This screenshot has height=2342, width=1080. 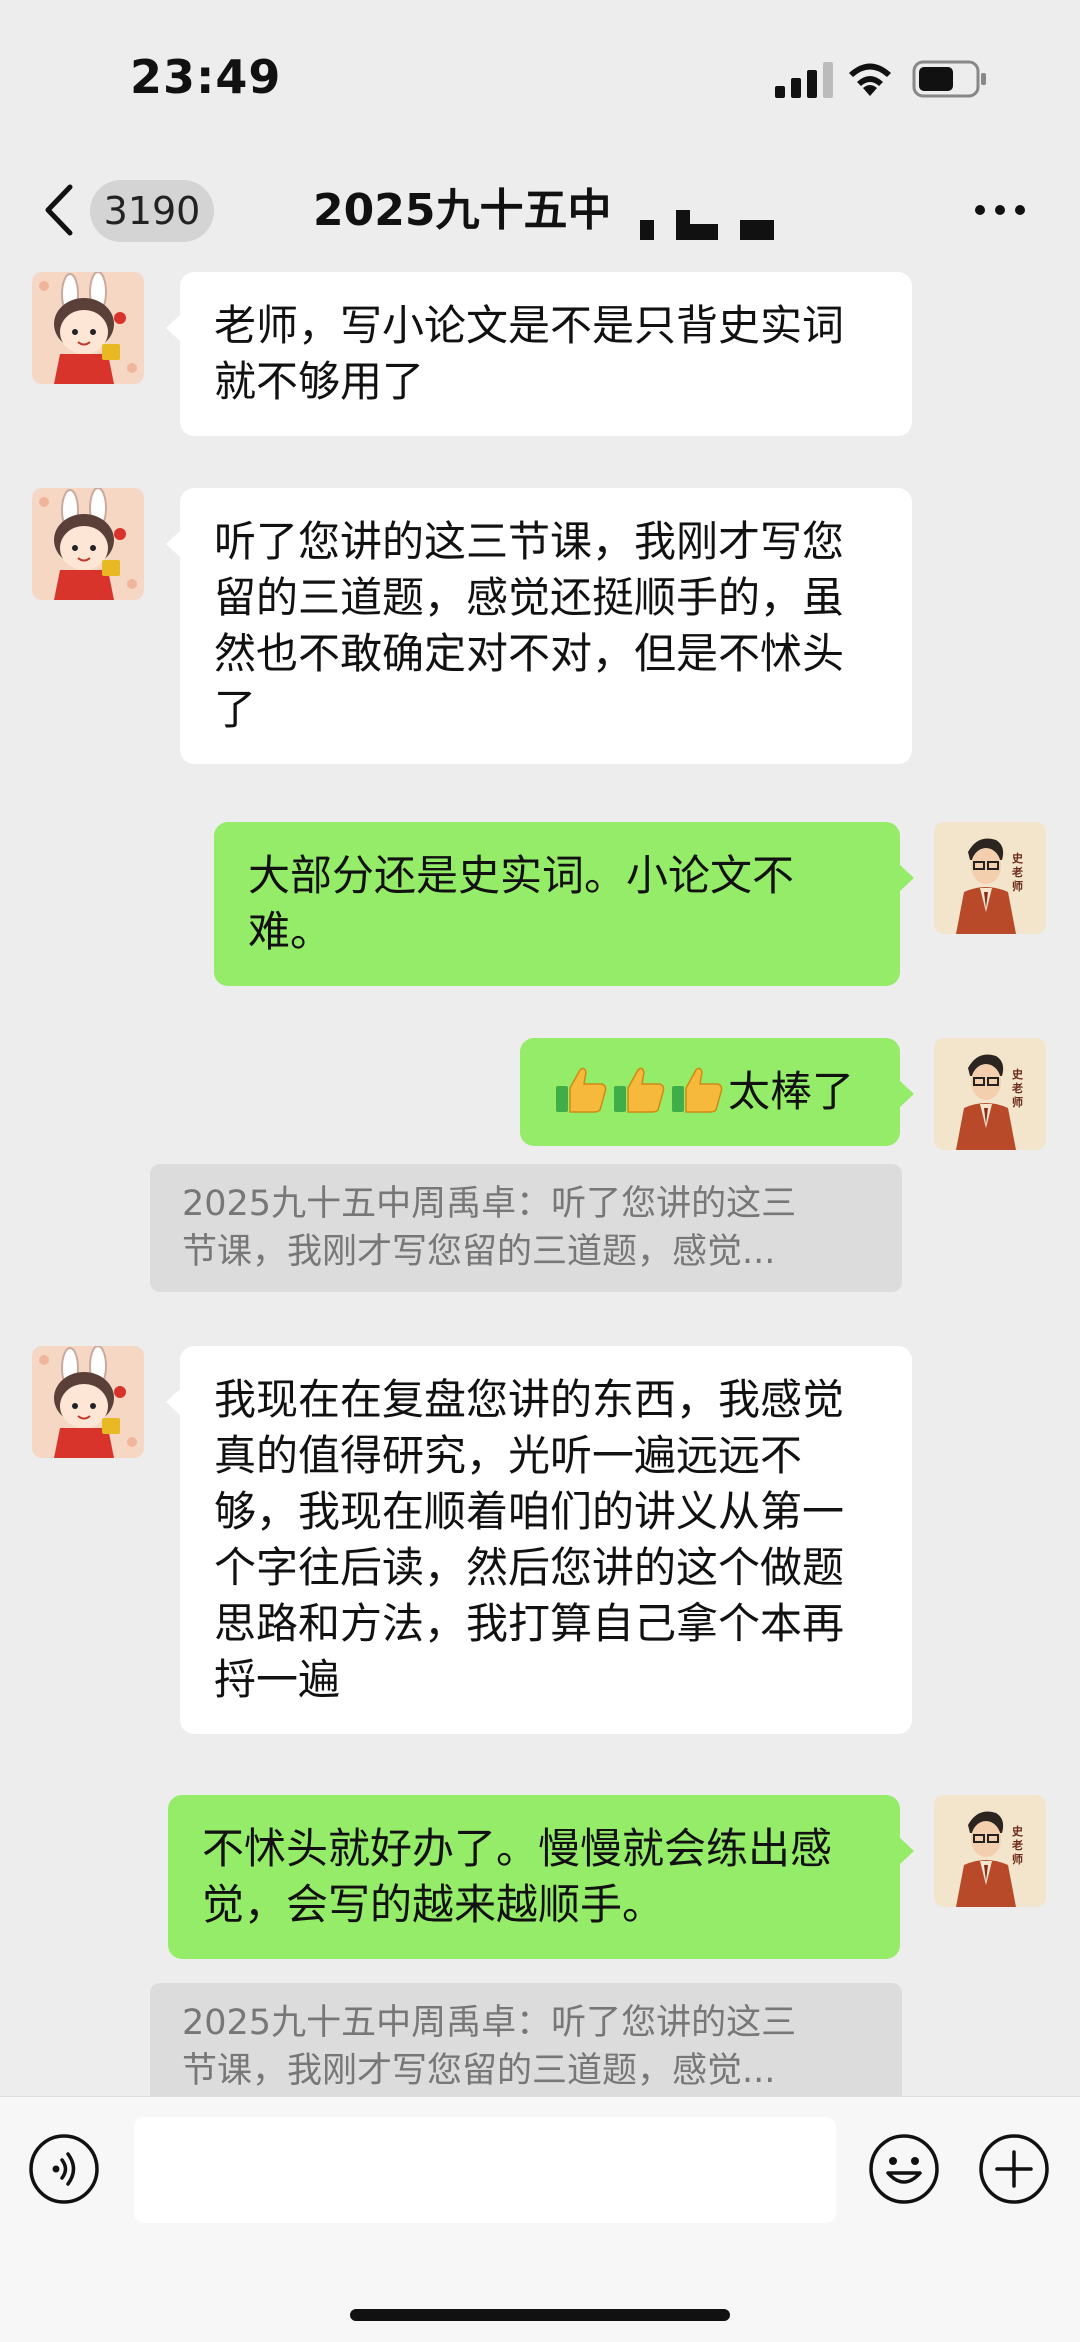 What do you see at coordinates (949, 79) in the screenshot?
I see `battery-icon` at bounding box center [949, 79].